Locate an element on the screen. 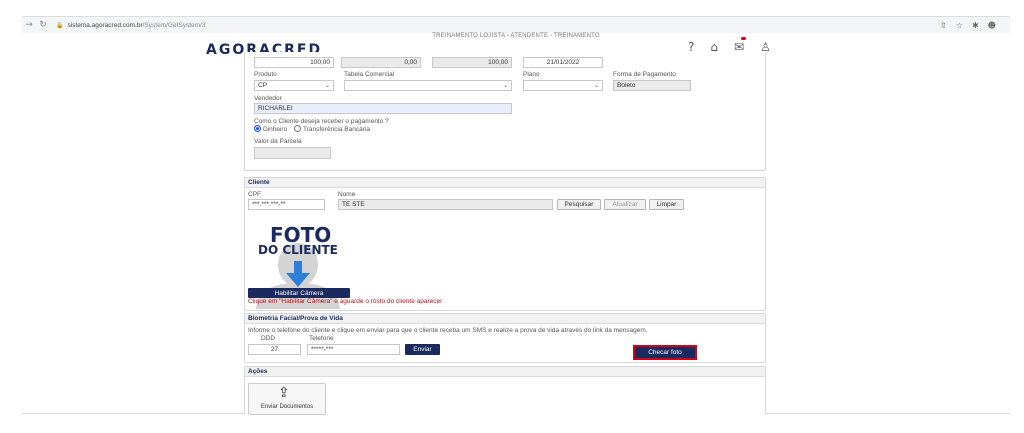 This screenshot has width=1024, height=433. biometria-title: Biometria Facial/Prova de Vida is located at coordinates (505, 319).